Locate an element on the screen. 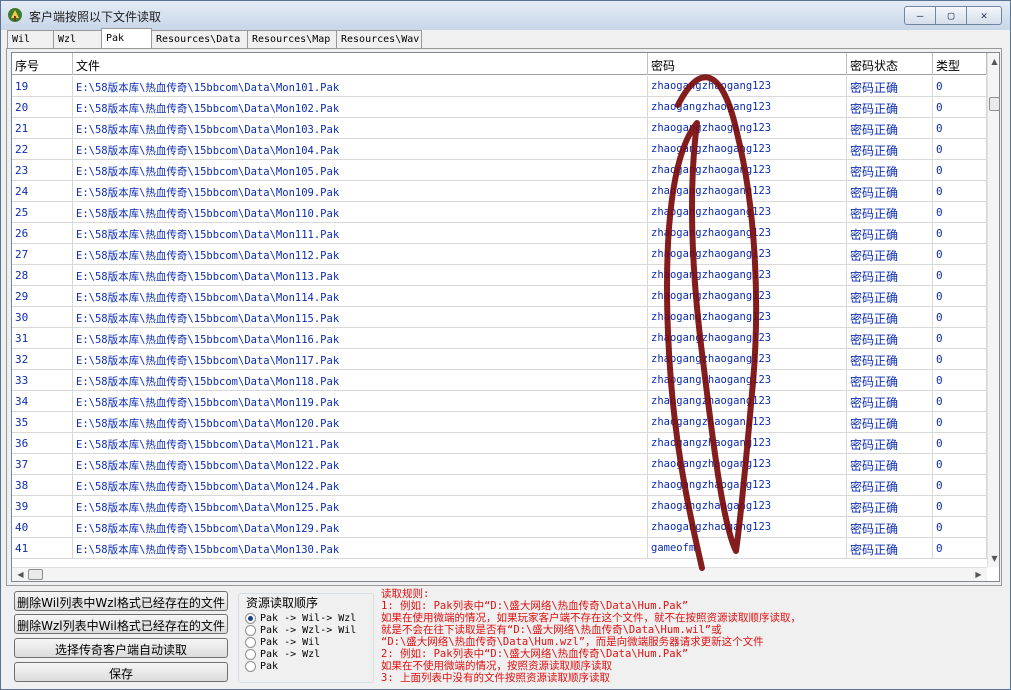 The image size is (1011, 690). tab-resources-data: Resources\Data is located at coordinates (199, 39).